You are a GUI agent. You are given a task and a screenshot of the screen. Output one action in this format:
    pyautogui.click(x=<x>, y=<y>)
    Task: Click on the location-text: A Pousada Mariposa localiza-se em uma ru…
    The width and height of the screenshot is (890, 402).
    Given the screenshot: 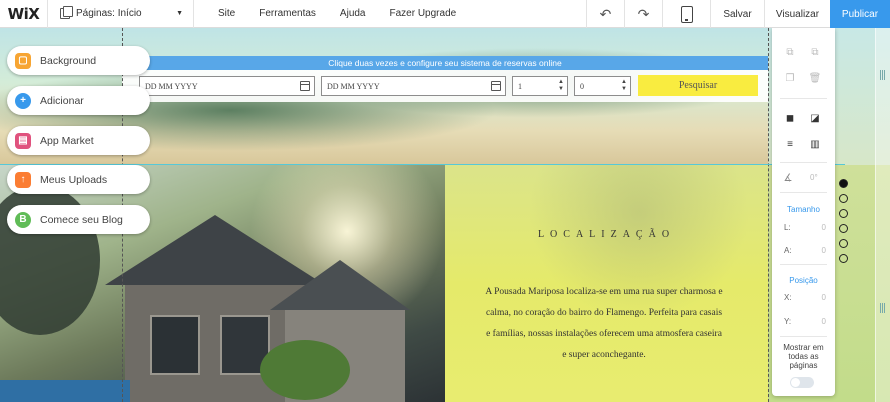 What is the action you would take?
    pyautogui.click(x=604, y=323)
    